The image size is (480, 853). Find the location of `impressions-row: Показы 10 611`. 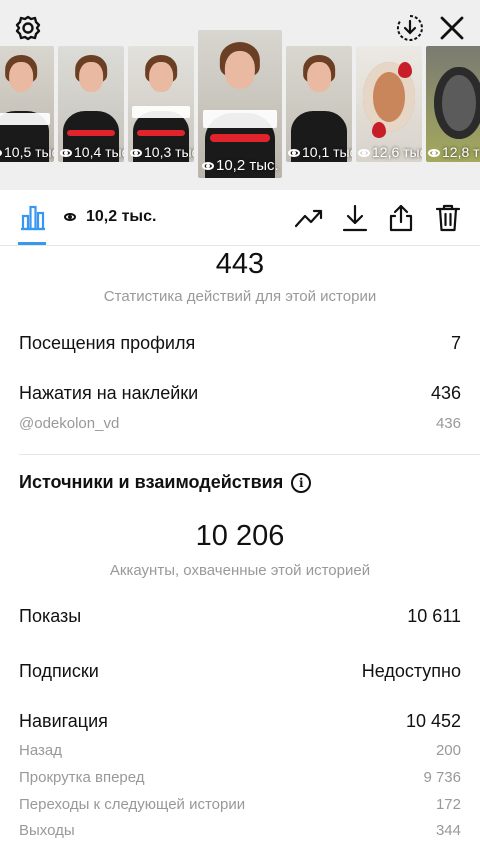

impressions-row: Показы 10 611 is located at coordinates (240, 616).